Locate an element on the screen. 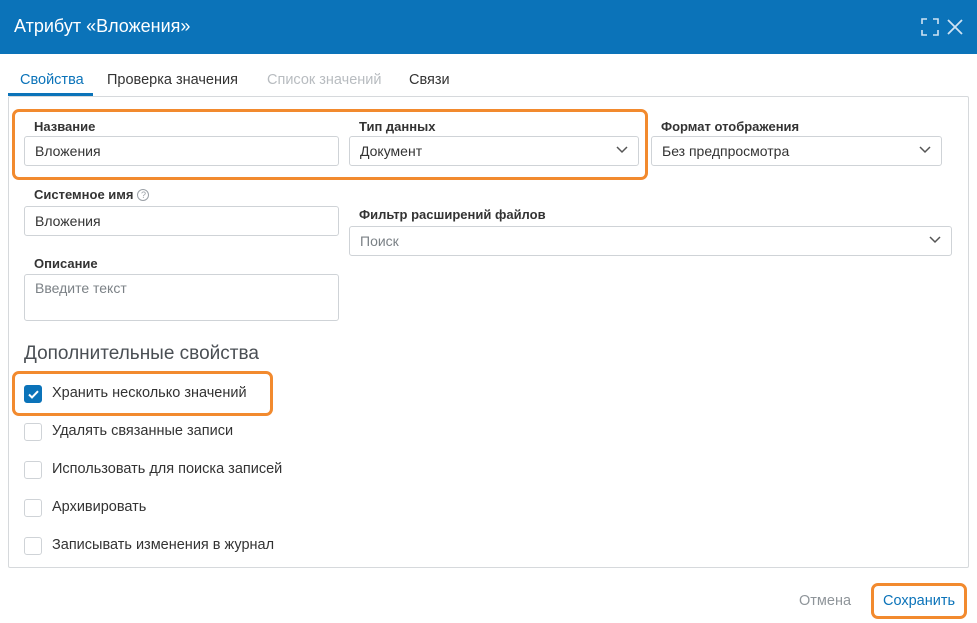  tab-value-list: Список значений is located at coordinates (324, 80).